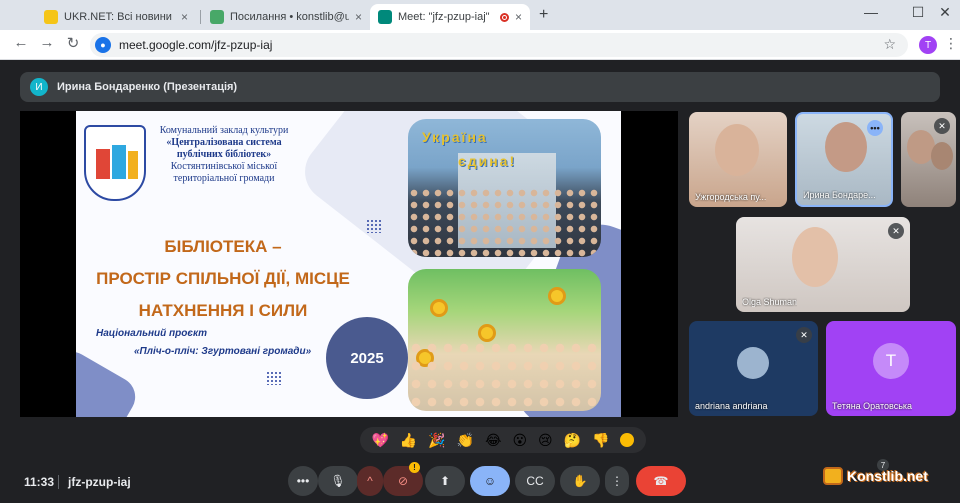  What do you see at coordinates (147, 87) in the screenshot?
I see `presenter-name: Ирина Бондаренко (Презентація)` at bounding box center [147, 87].